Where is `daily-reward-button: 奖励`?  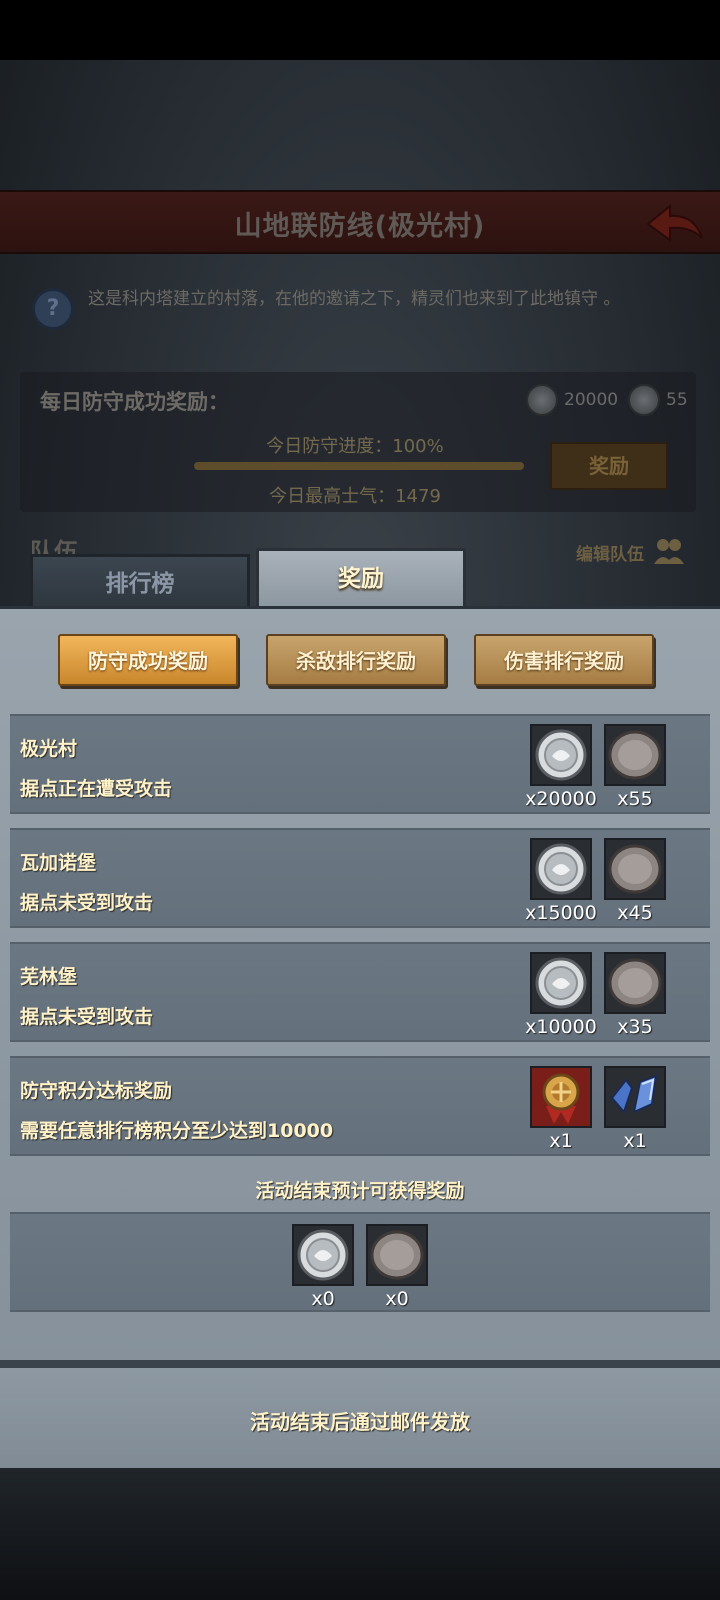
daily-reward-button: 奖励 is located at coordinates (609, 466).